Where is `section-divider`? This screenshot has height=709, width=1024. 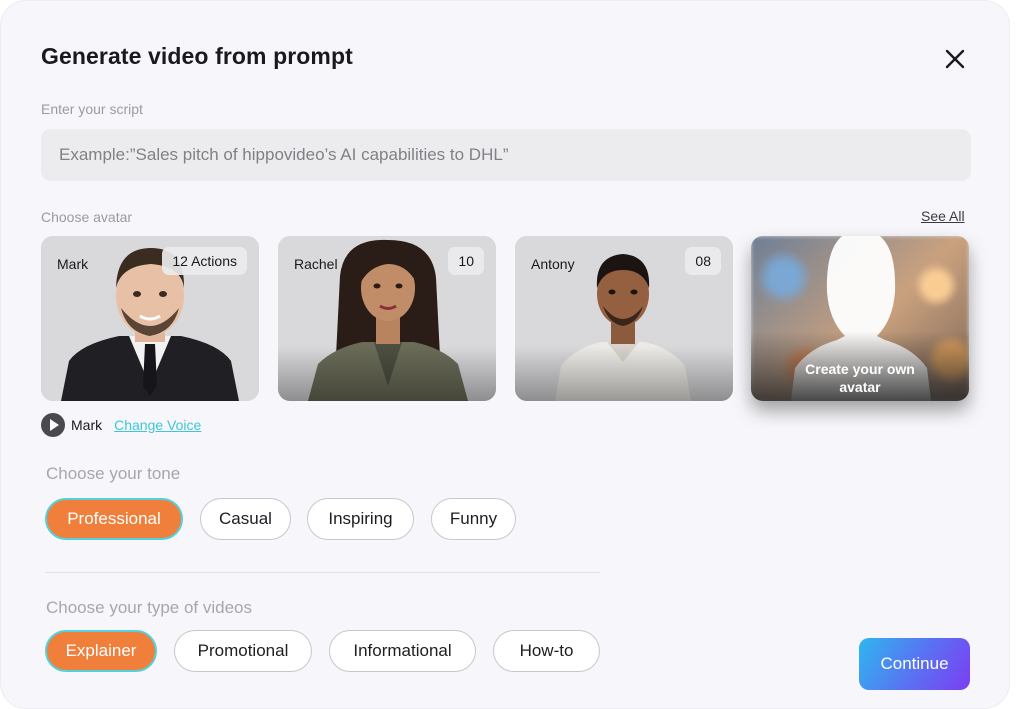
section-divider is located at coordinates (322, 572).